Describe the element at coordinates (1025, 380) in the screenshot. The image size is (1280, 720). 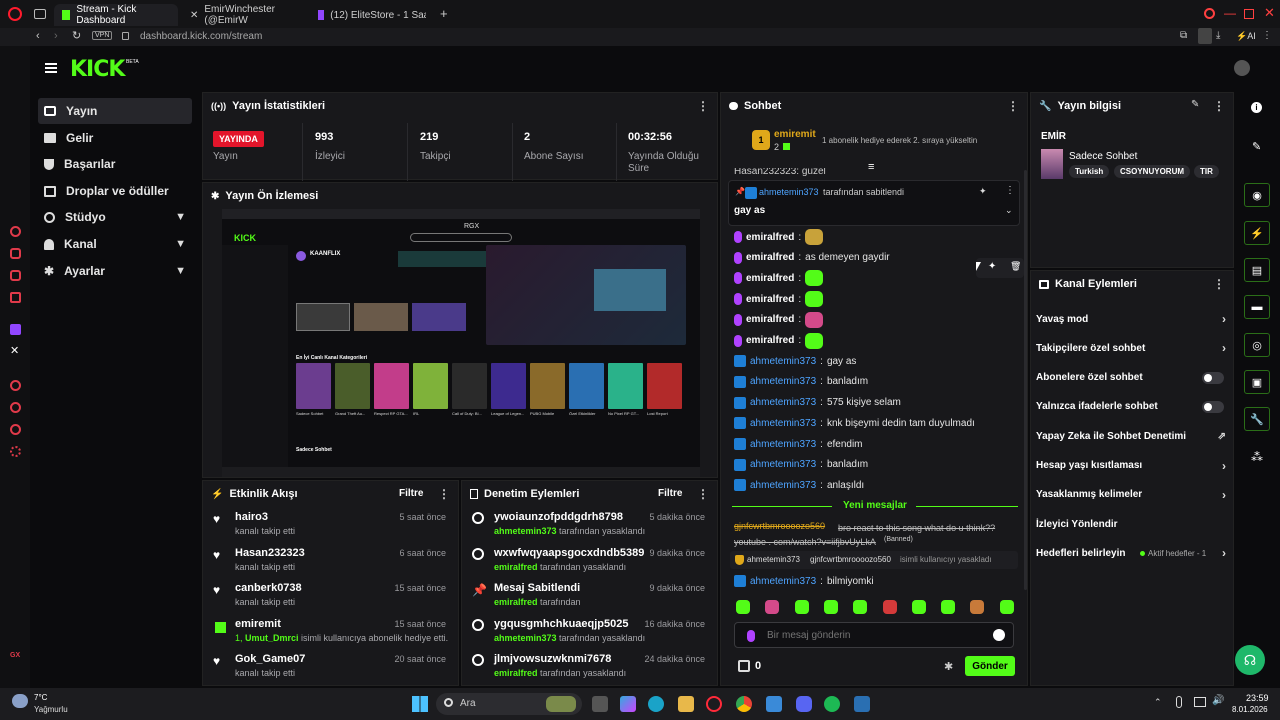
I see `chat-scrollbar` at that location.